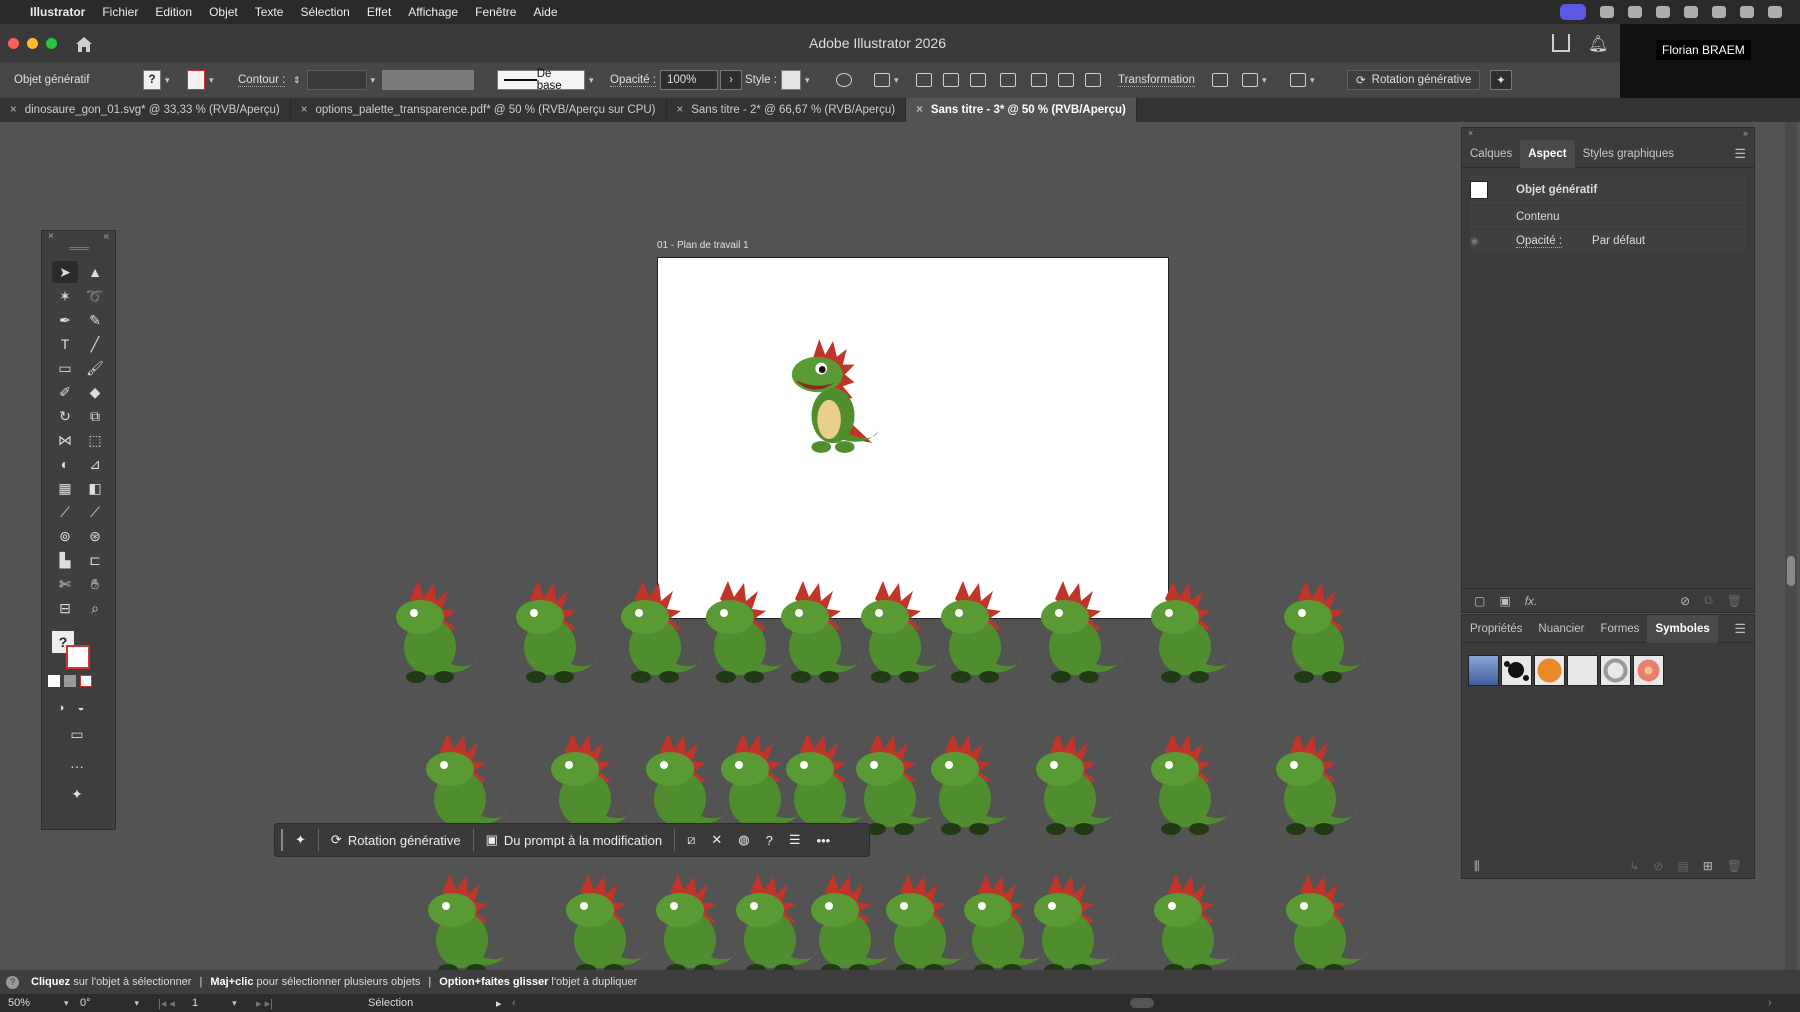 The image size is (1800, 1012). Describe the element at coordinates (1066, 80) in the screenshot. I see `align-vcenter-icon` at that location.